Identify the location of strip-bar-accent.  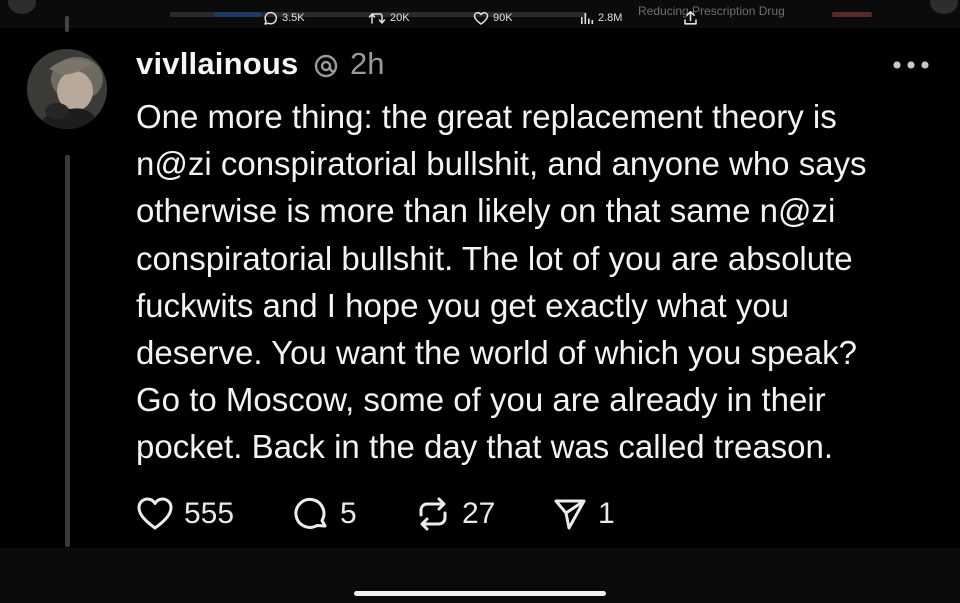
(238, 14).